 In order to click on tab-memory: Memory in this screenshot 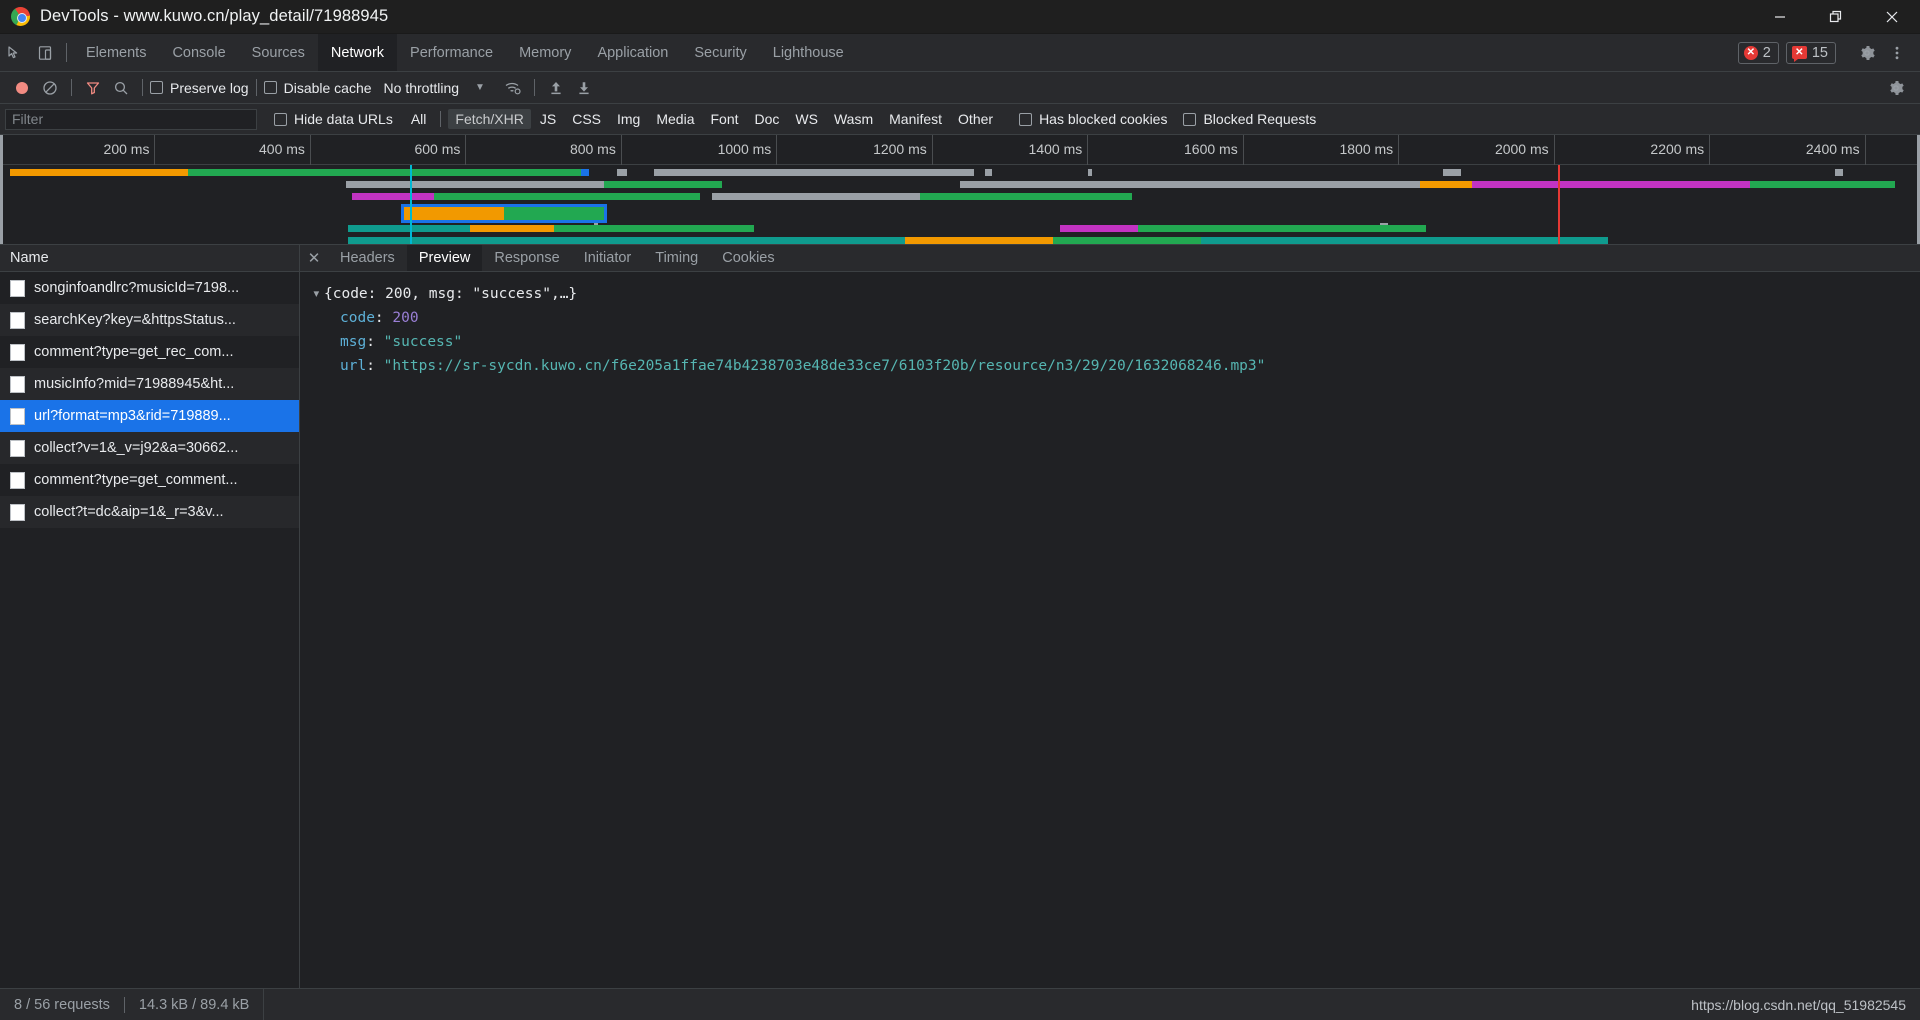, I will do `click(545, 52)`.